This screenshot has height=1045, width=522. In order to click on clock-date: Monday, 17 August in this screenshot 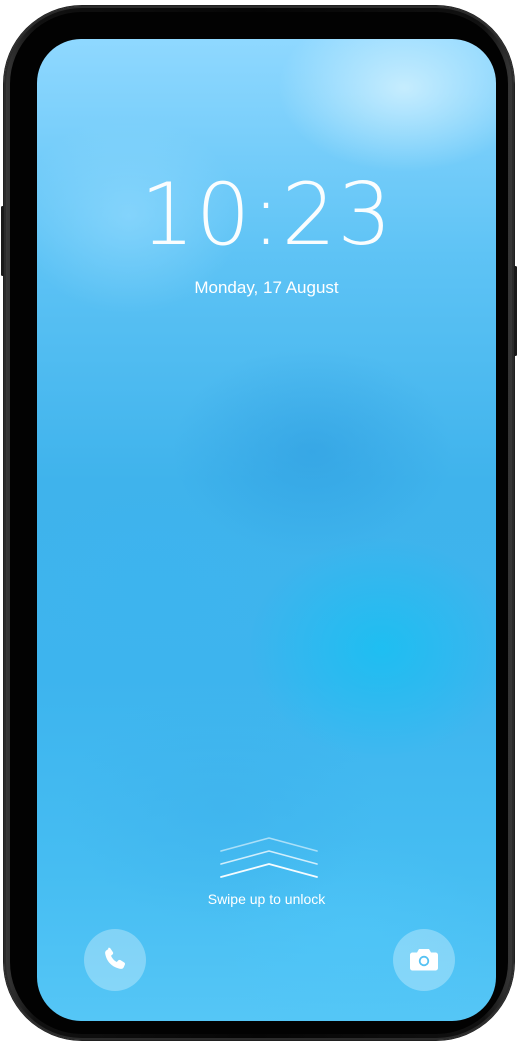, I will do `click(266, 287)`.